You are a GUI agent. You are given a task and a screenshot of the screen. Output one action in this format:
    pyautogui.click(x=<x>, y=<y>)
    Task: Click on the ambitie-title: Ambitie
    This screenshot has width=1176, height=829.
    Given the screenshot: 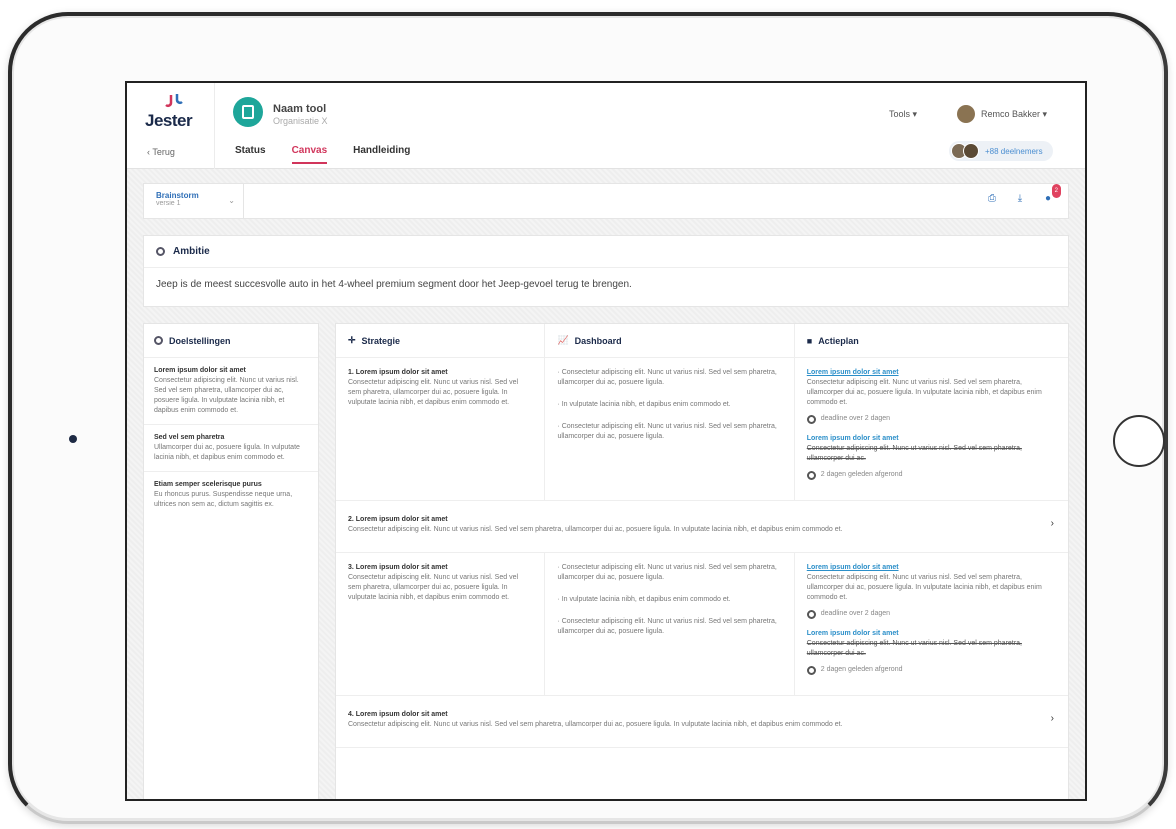 What is the action you would take?
    pyautogui.click(x=191, y=251)
    